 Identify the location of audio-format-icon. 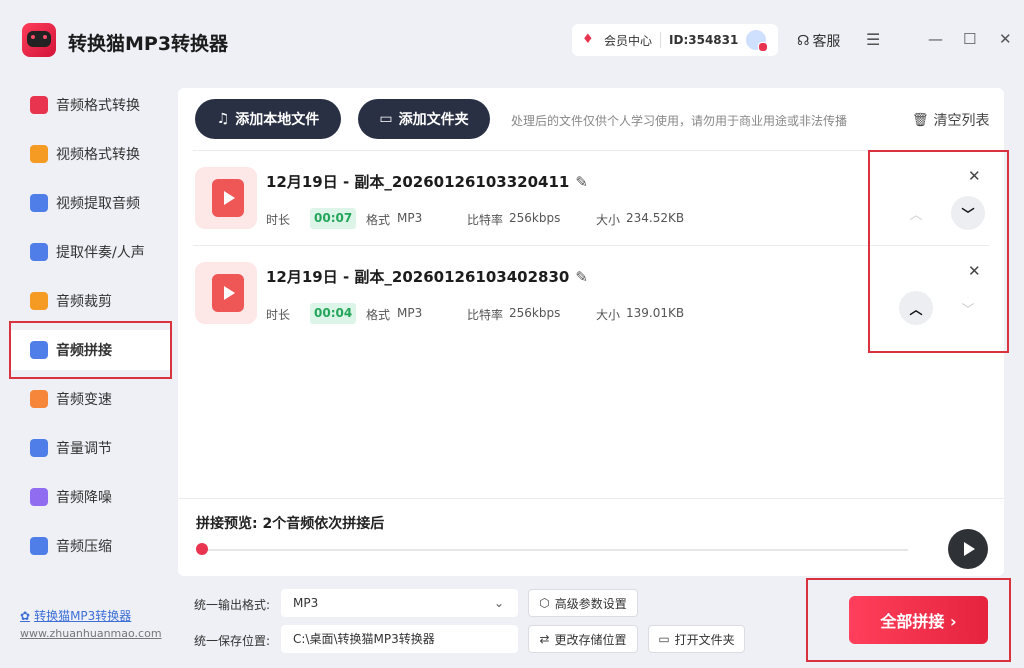
(39, 105).